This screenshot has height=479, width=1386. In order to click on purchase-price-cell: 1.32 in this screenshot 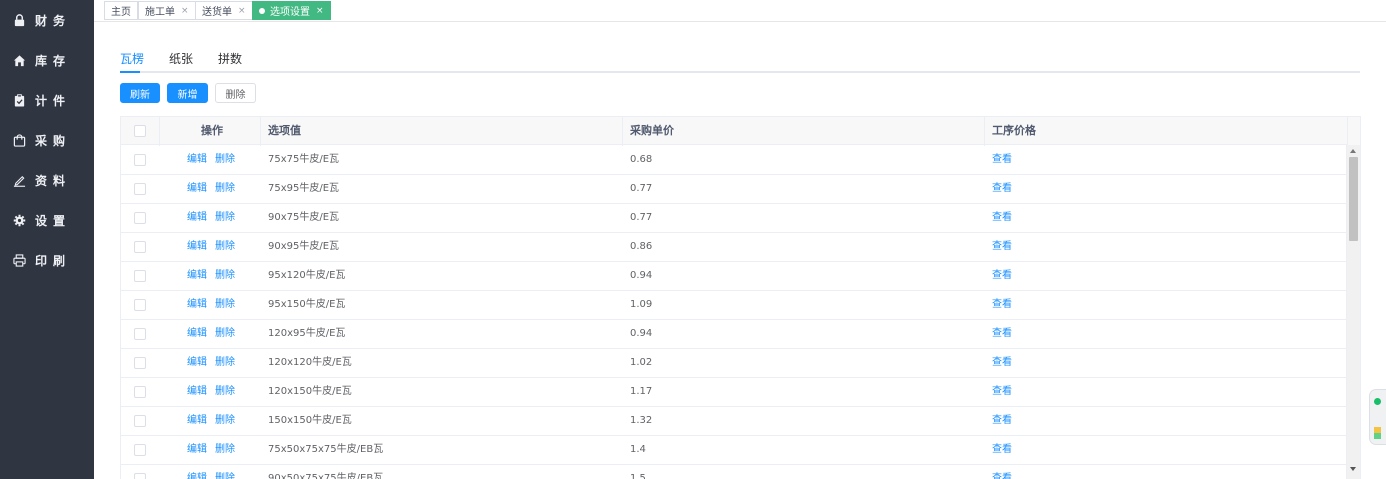, I will do `click(641, 420)`.